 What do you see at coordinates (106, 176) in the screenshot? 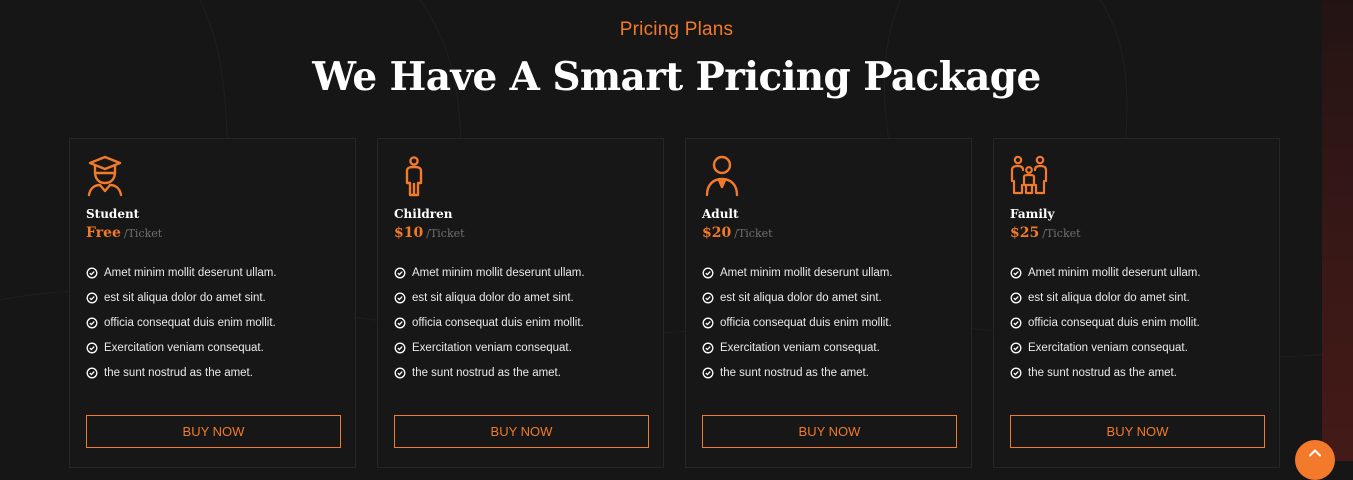
I see `graduate-icon` at bounding box center [106, 176].